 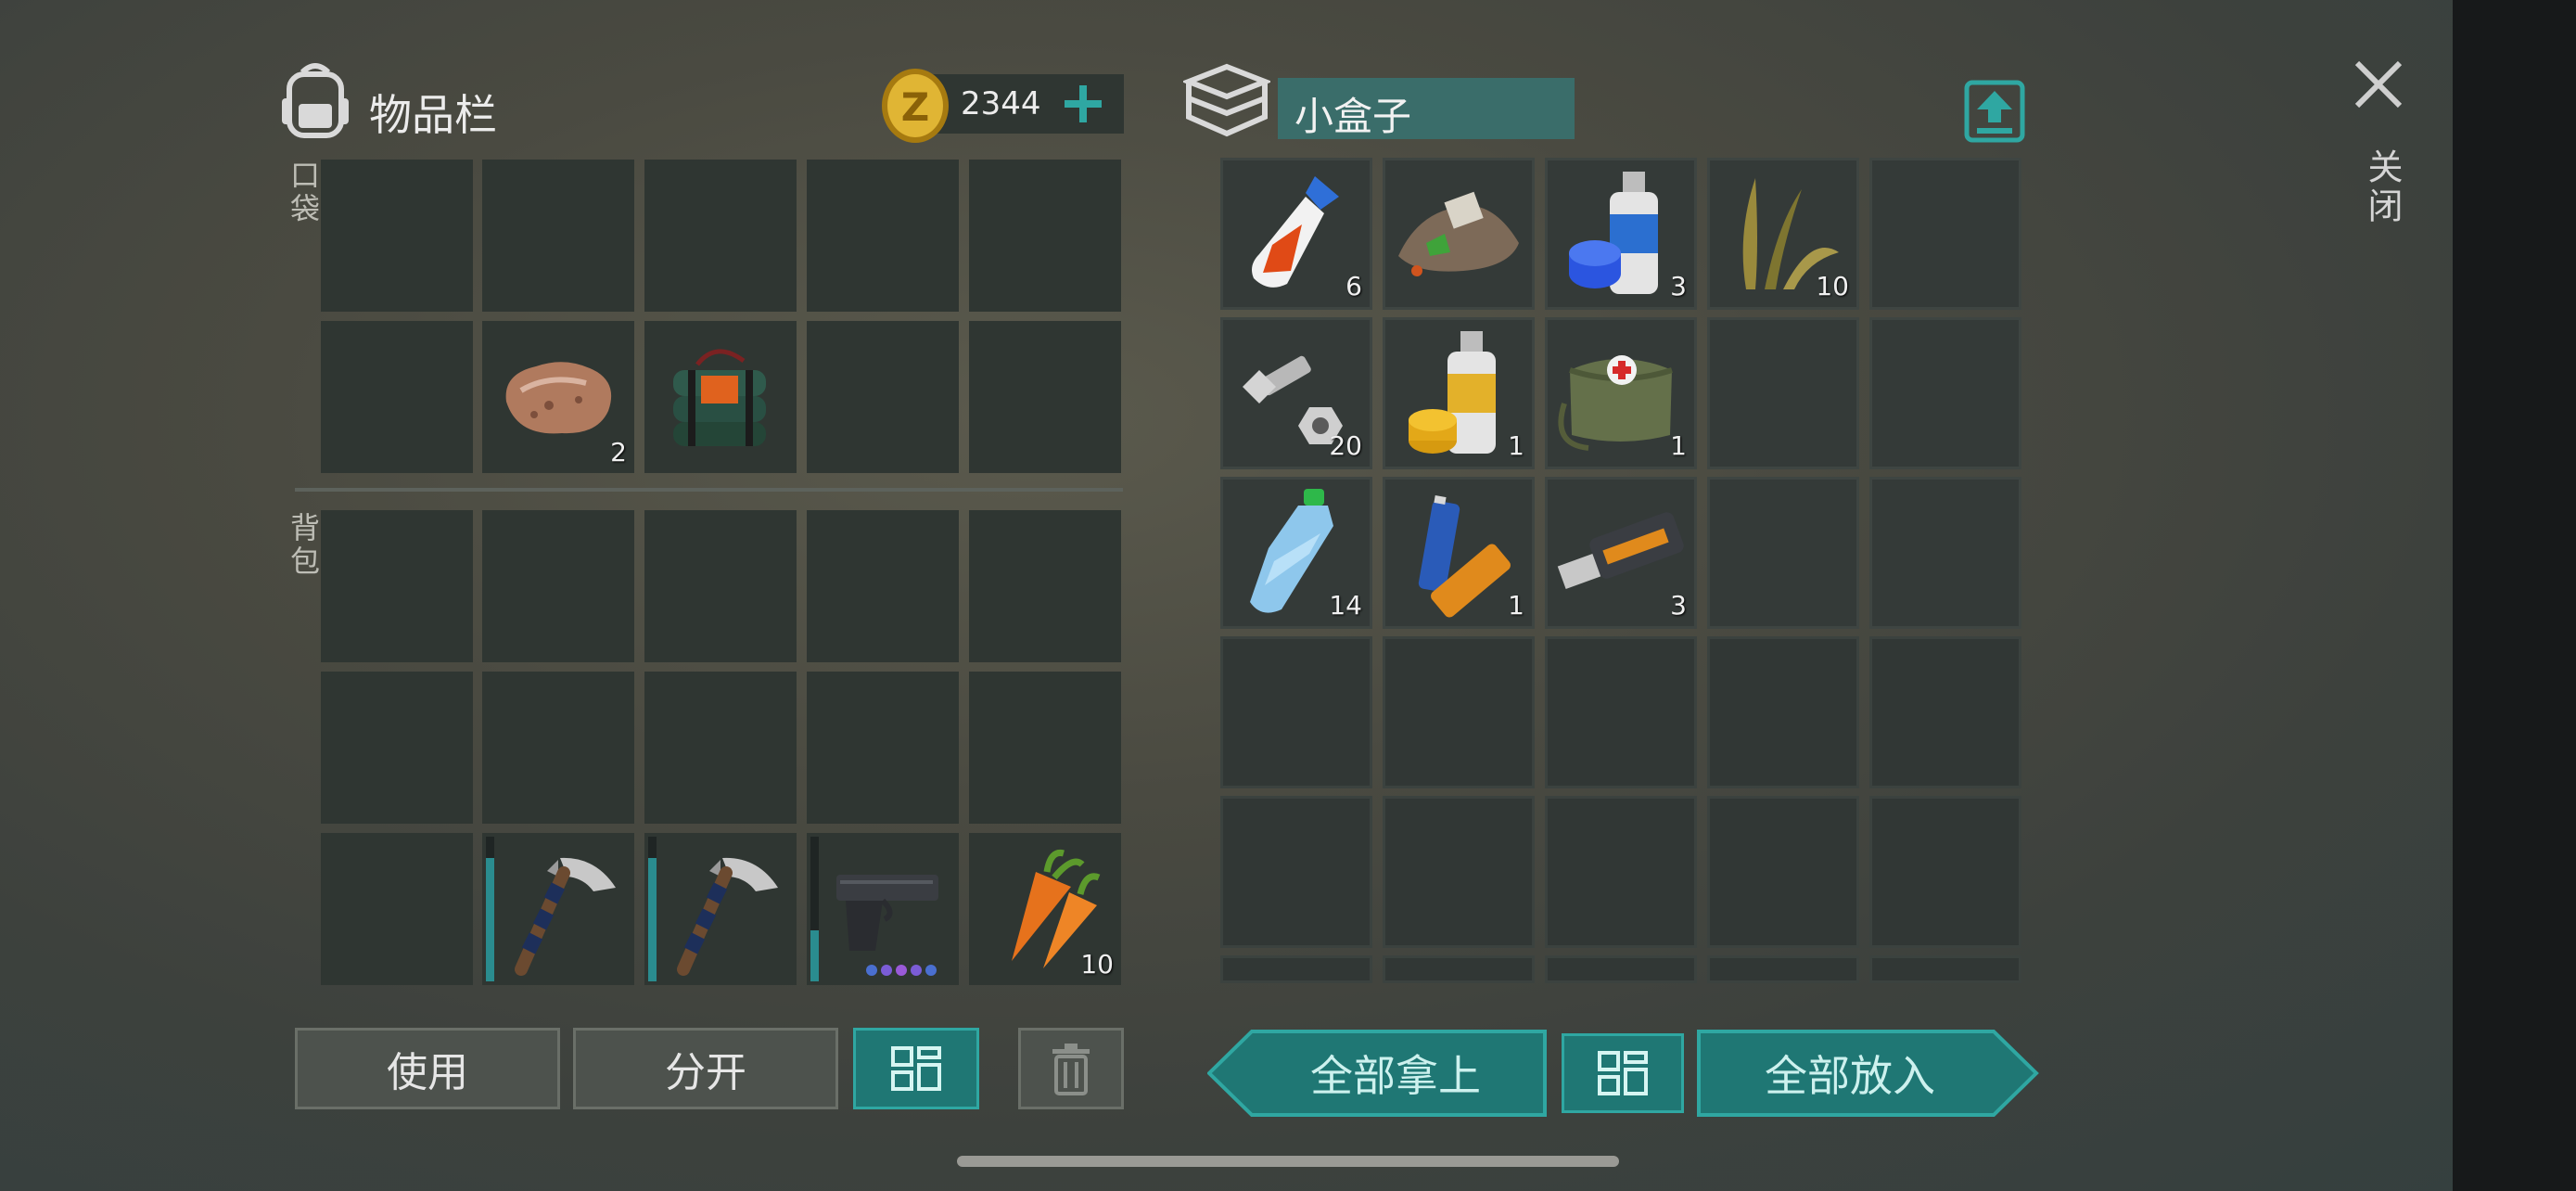 What do you see at coordinates (558, 397) in the screenshot?
I see `pocket-slot: 2` at bounding box center [558, 397].